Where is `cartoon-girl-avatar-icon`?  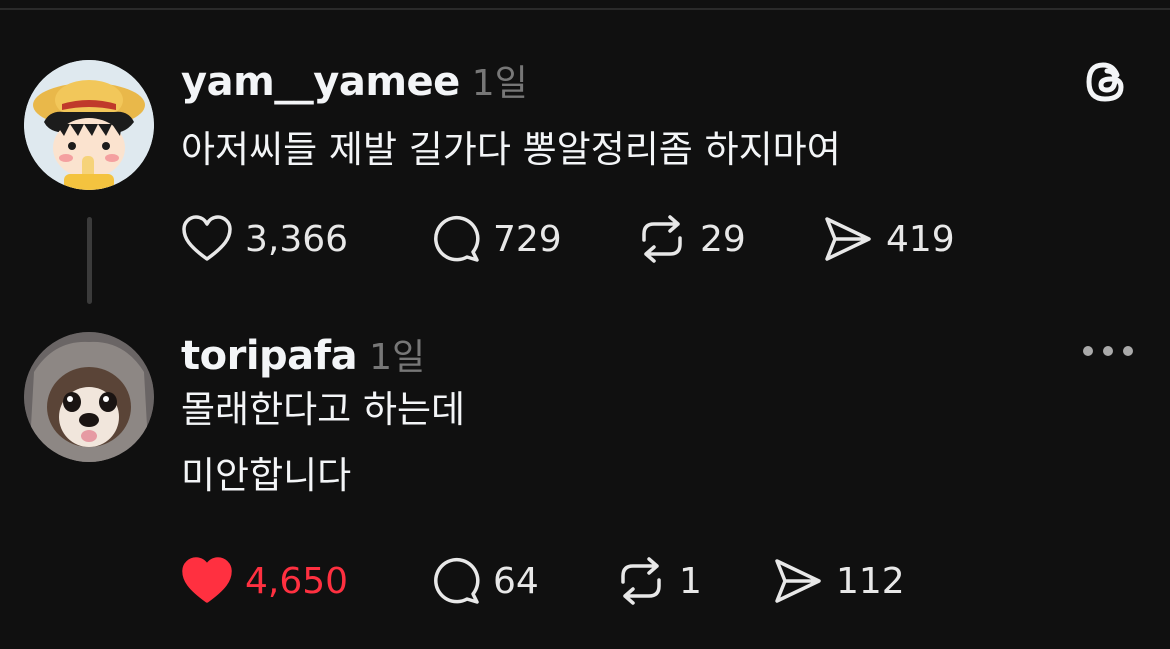 cartoon-girl-avatar-icon is located at coordinates (89, 125).